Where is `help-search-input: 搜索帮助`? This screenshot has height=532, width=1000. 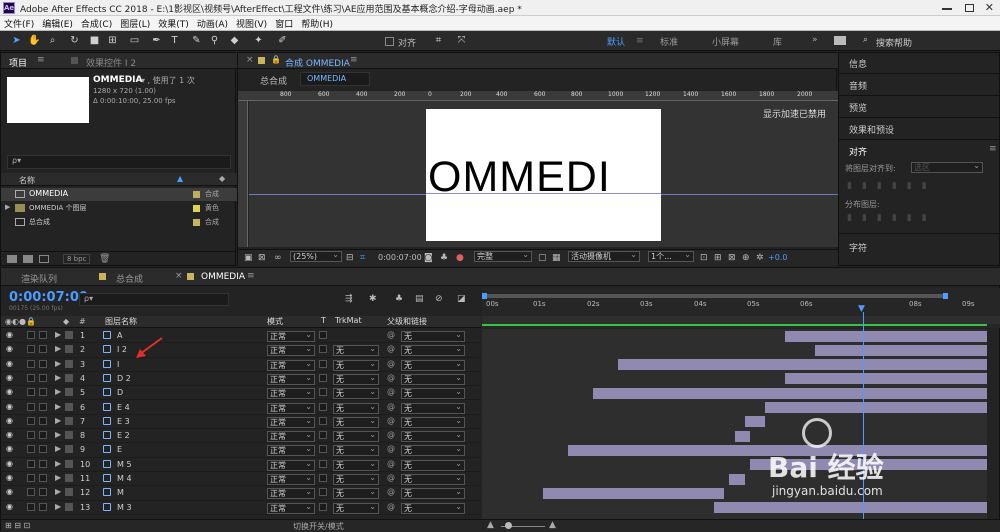 help-search-input: 搜索帮助 is located at coordinates (894, 42).